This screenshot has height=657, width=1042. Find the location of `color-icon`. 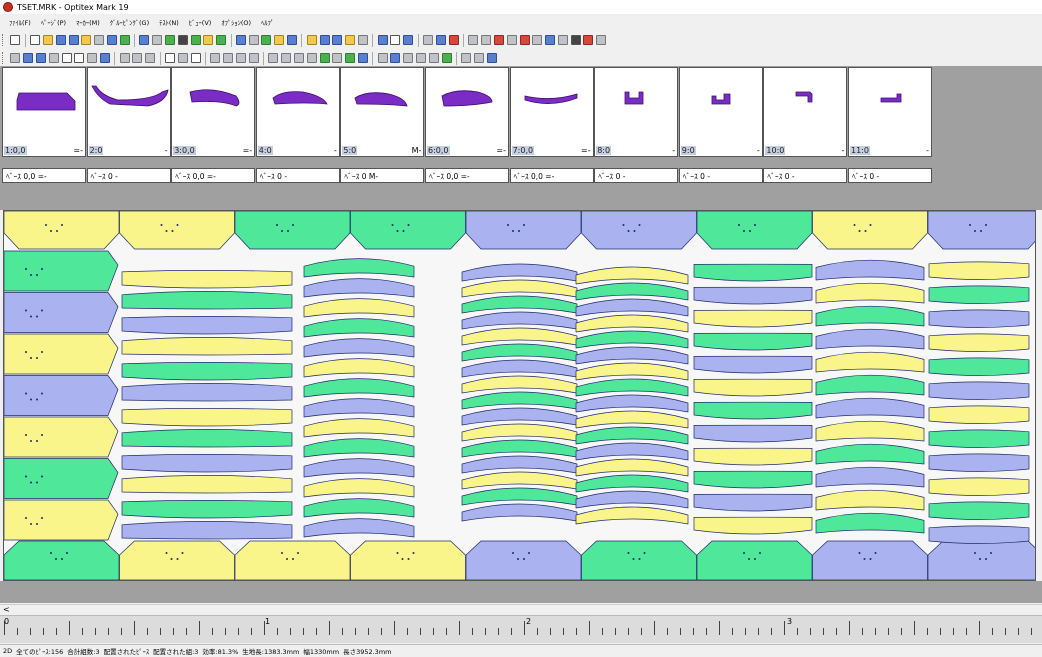

color-icon is located at coordinates (498, 40).